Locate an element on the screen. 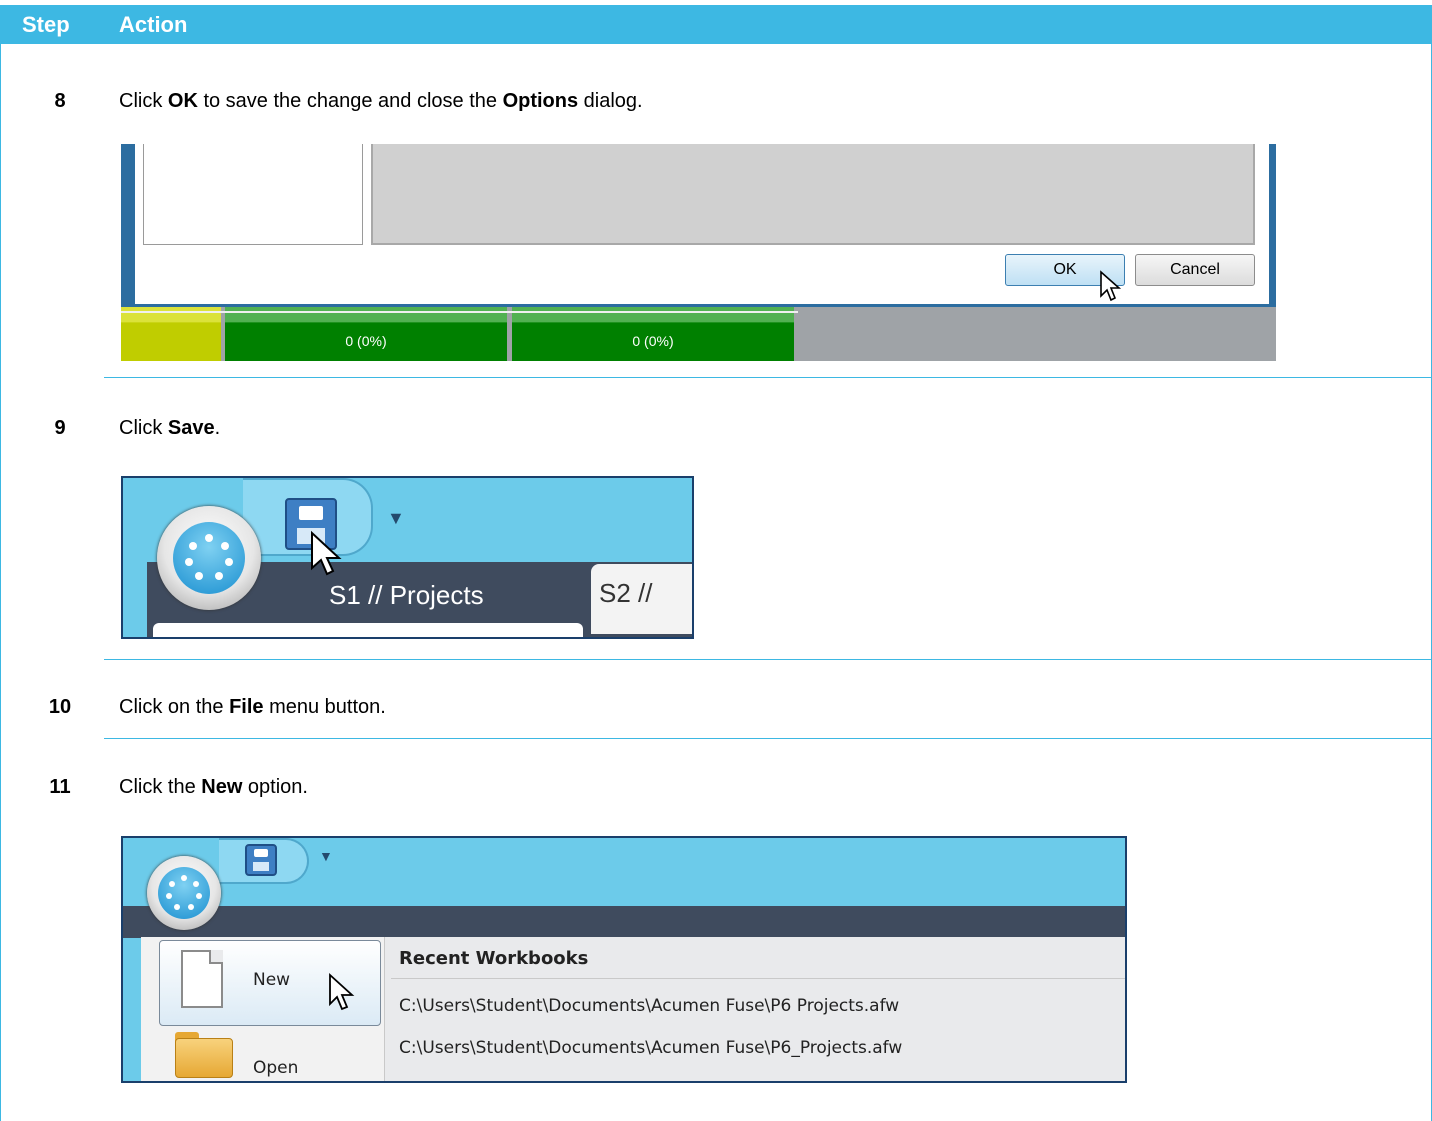 The image size is (1432, 1121). dialog-preview-panel is located at coordinates (813, 194).